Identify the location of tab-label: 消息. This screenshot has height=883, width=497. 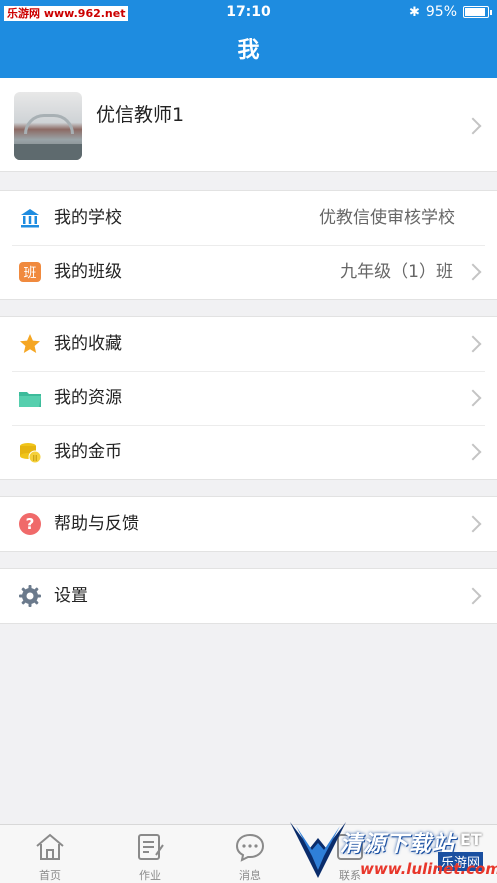
(250, 875).